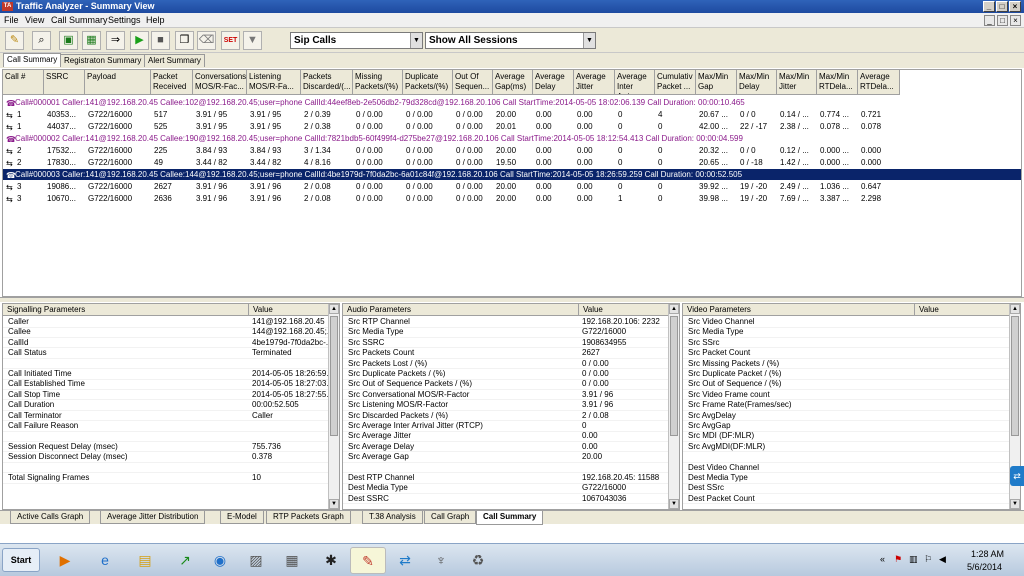  Describe the element at coordinates (405, 560) in the screenshot. I see `teamviewer-icon: ⇄` at that location.